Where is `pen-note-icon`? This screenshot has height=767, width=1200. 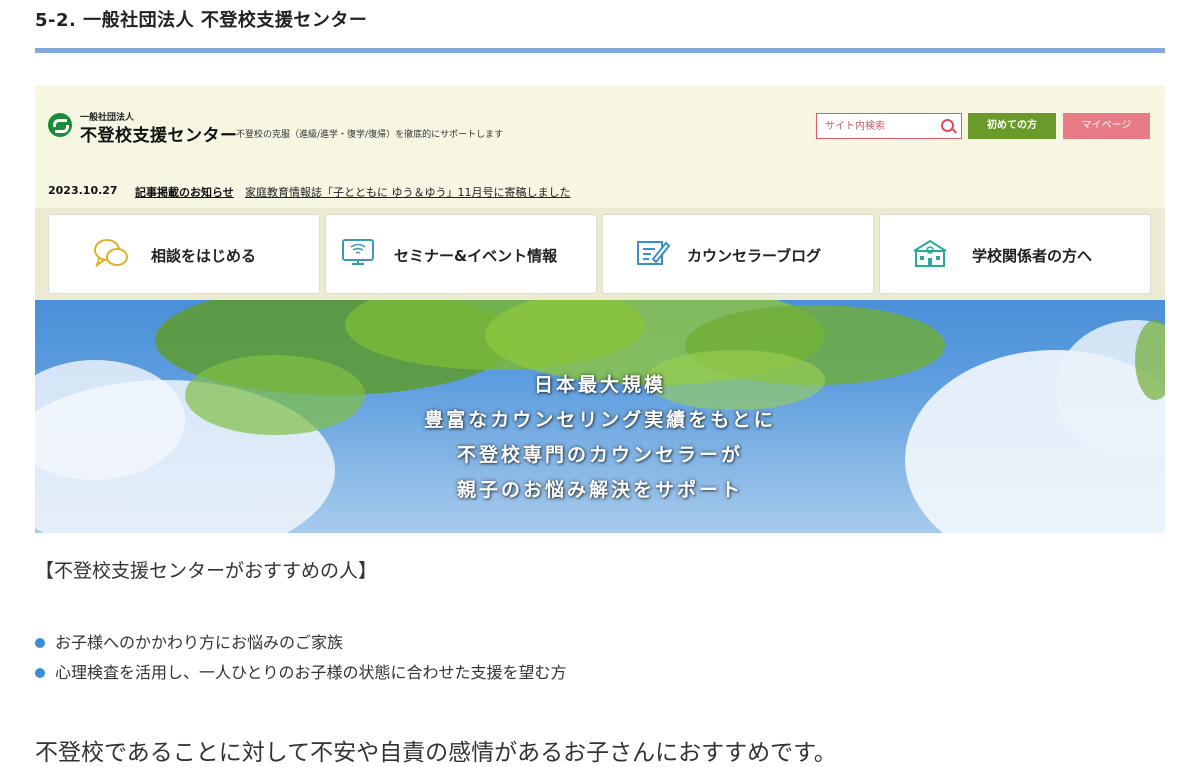 pen-note-icon is located at coordinates (654, 253).